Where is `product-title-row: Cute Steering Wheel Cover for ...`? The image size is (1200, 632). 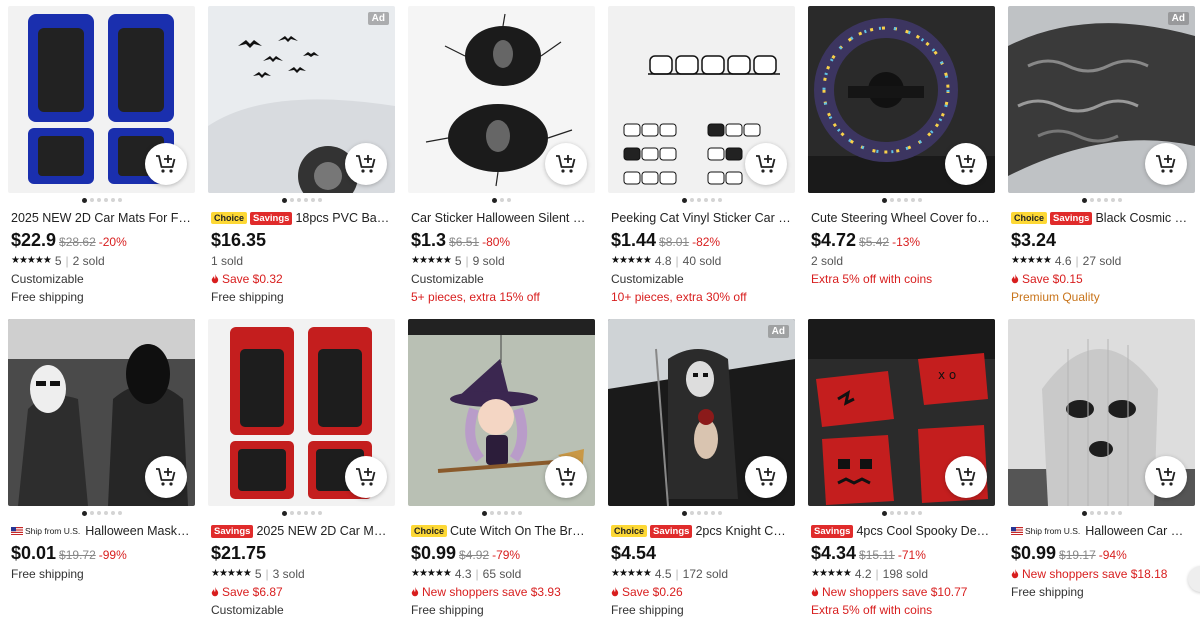
product-title-row: Cute Steering Wheel Cover for ... is located at coordinates (901, 218).